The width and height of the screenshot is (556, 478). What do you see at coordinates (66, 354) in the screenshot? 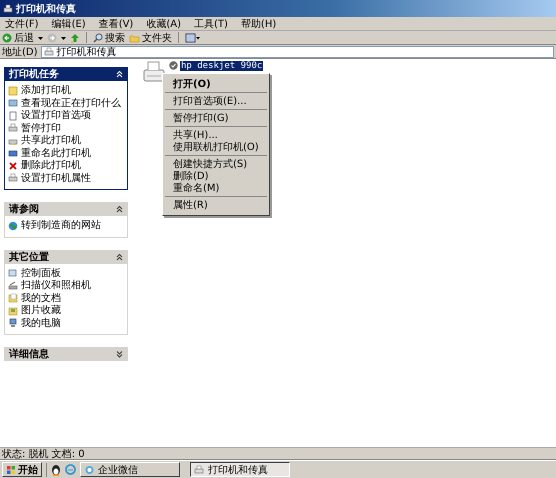
I see `panel-header: 详细信息` at bounding box center [66, 354].